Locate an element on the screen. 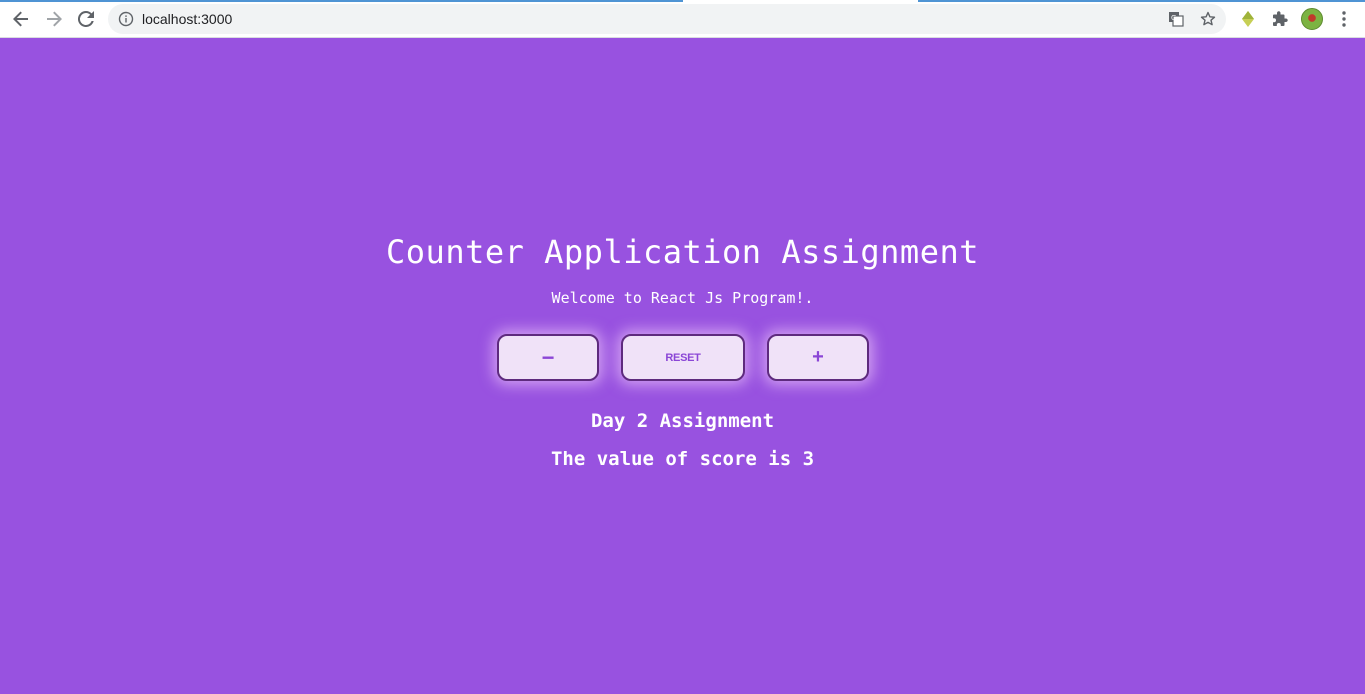  page-title: Counter Application Assignment is located at coordinates (682, 252).